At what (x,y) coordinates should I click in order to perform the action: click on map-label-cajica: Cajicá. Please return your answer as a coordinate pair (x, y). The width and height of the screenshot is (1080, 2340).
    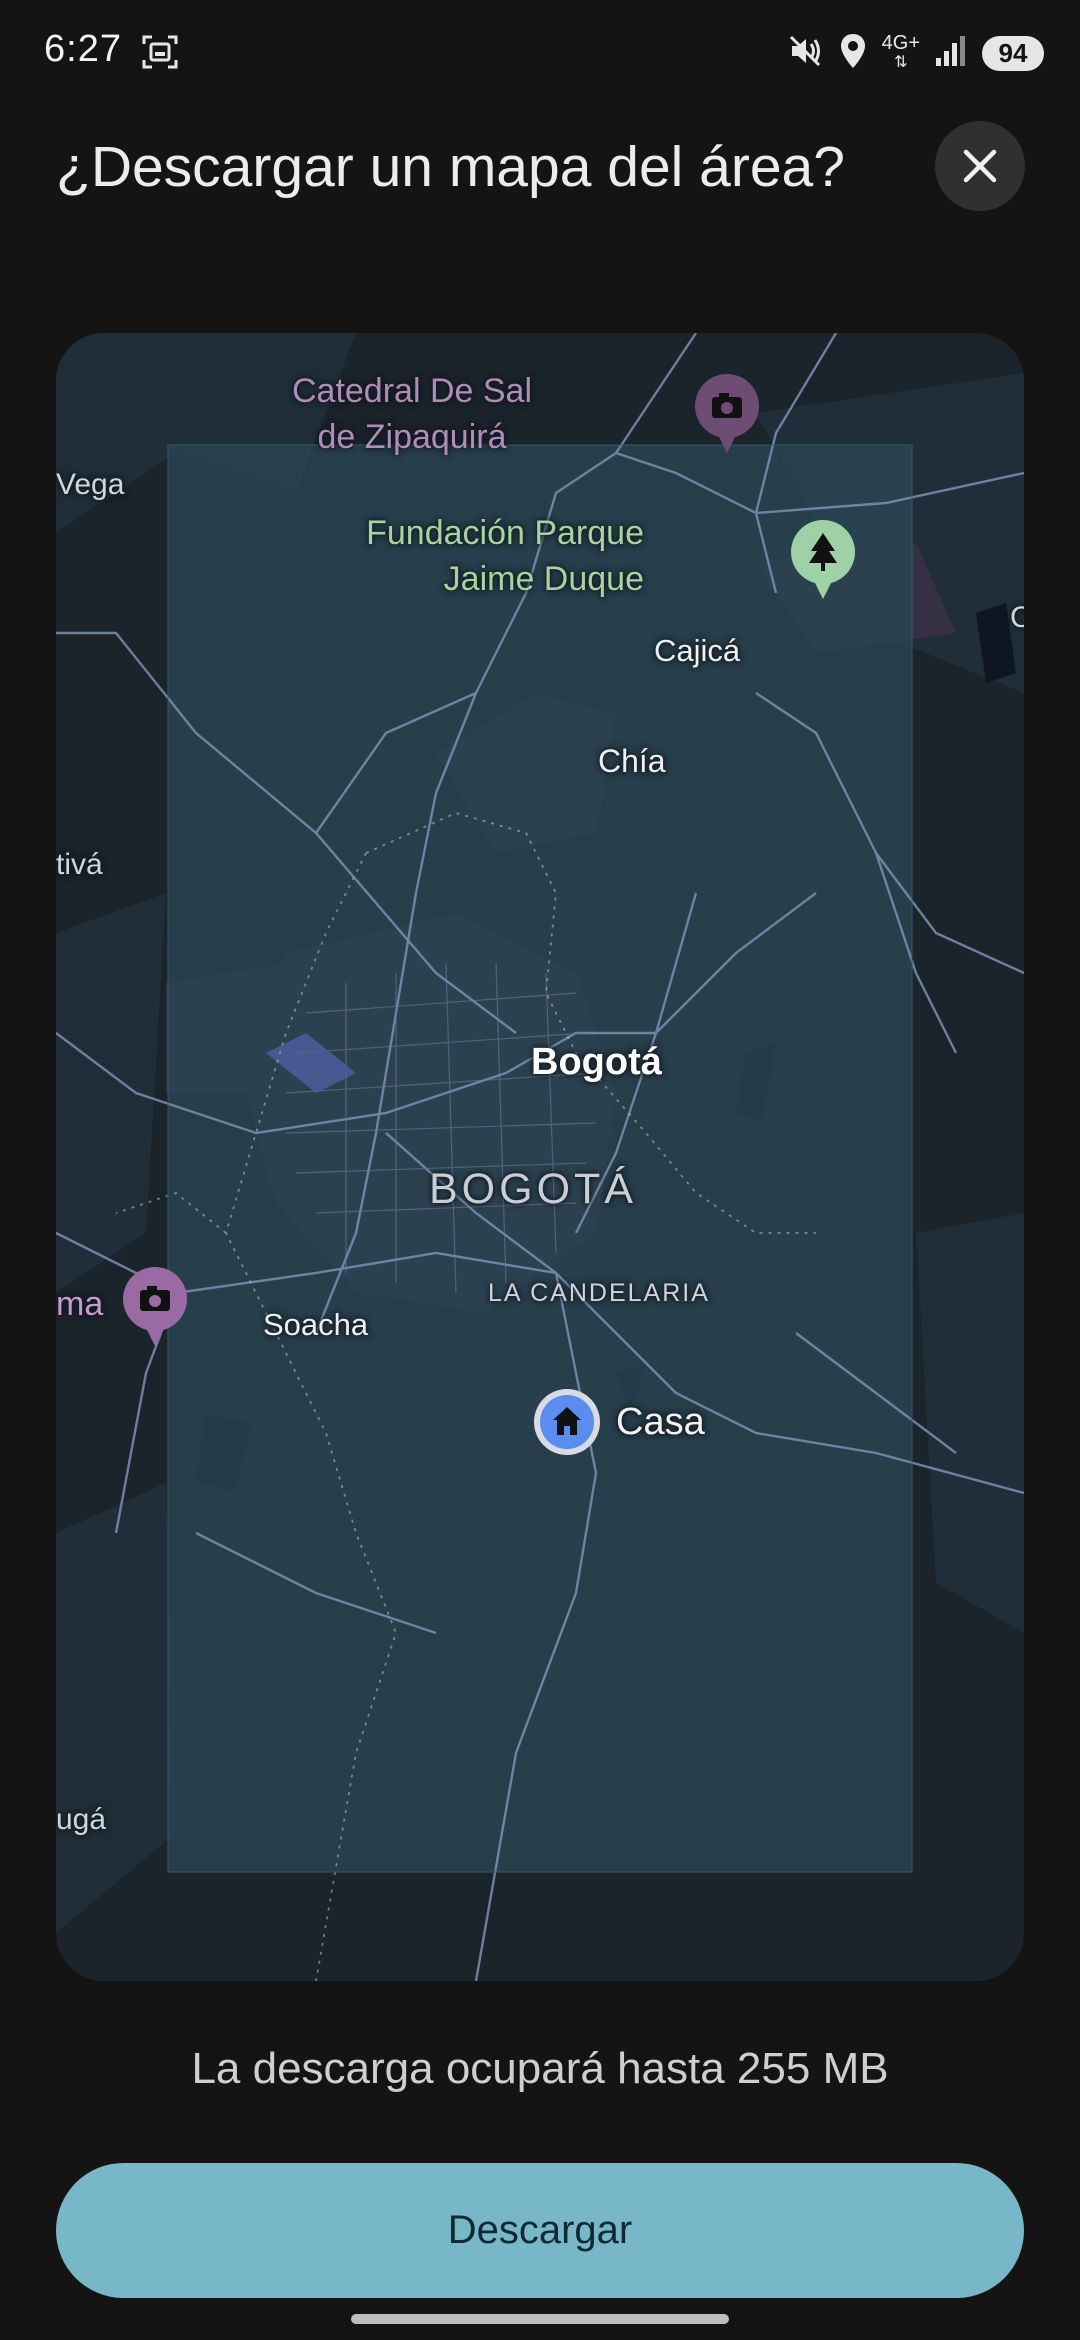
    Looking at the image, I should click on (697, 650).